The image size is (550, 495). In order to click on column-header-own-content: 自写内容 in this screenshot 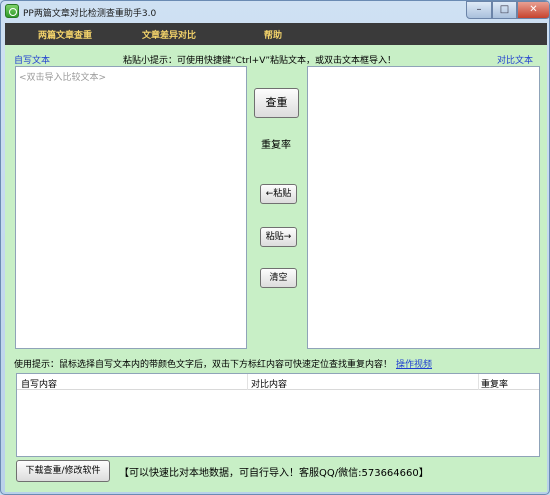, I will do `click(39, 383)`.